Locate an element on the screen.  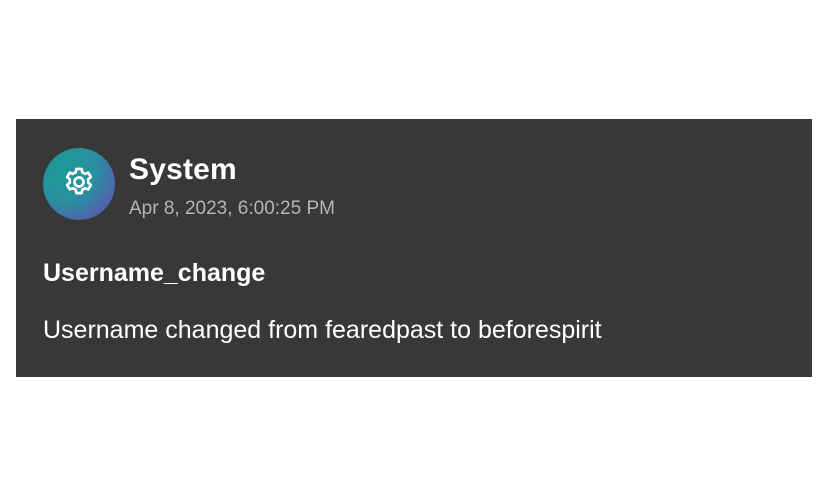
system-avatar is located at coordinates (79, 184).